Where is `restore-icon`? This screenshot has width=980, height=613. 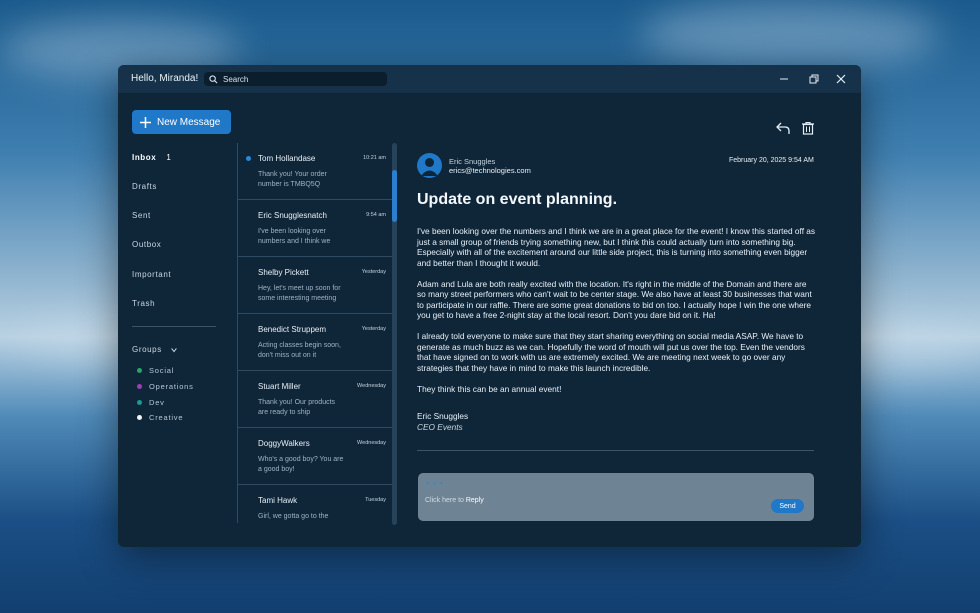
restore-icon is located at coordinates (814, 79).